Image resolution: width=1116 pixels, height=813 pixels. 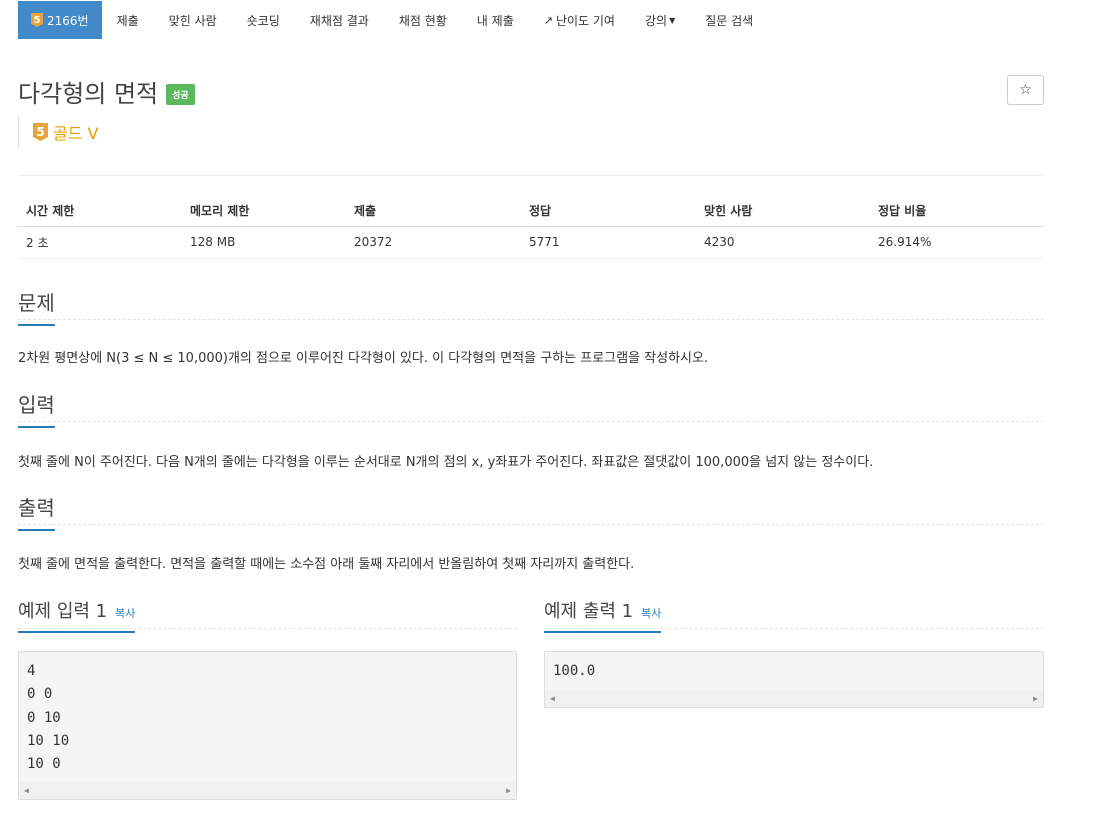 I want to click on nav-short-coding: 숏코딩, so click(x=263, y=20).